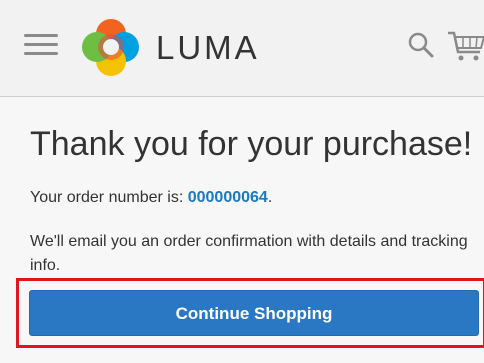  Describe the element at coordinates (270, 197) in the screenshot. I see `order-number-suffix: .` at that location.